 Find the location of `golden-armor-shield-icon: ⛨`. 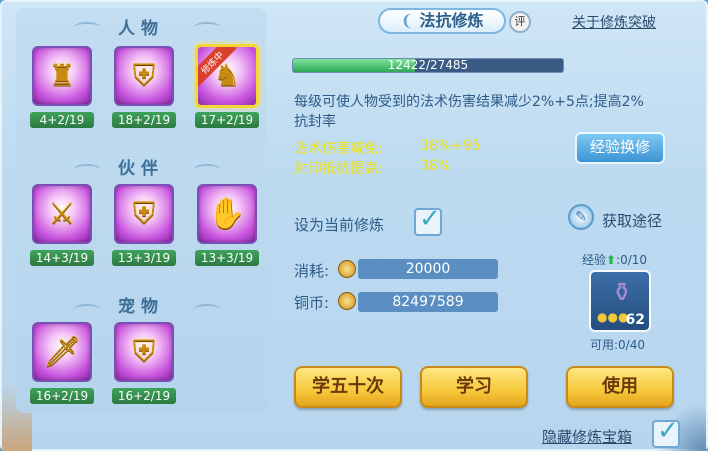

golden-armor-shield-icon: ⛨ is located at coordinates (144, 76).